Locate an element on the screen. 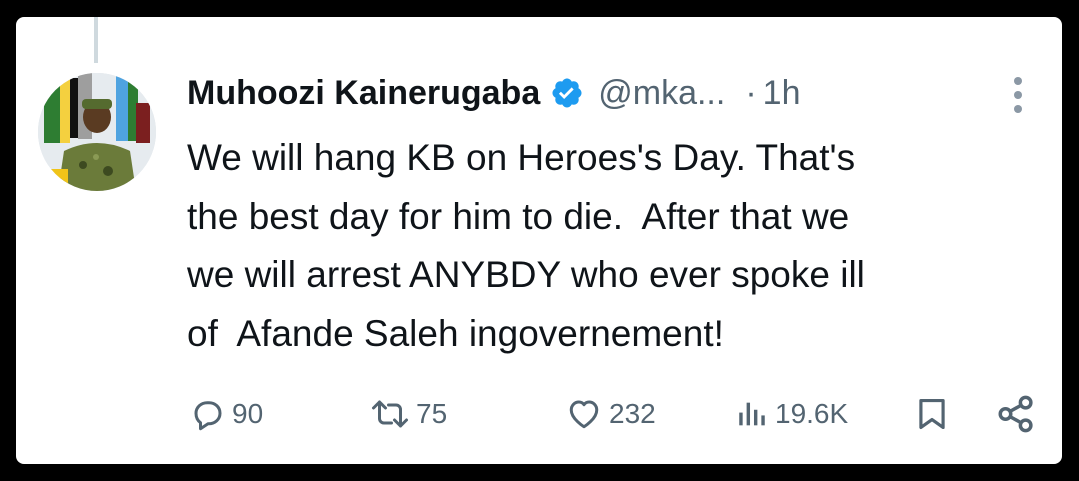 Image resolution: width=1079 pixels, height=481 pixels. bookmark-icon is located at coordinates (932, 414).